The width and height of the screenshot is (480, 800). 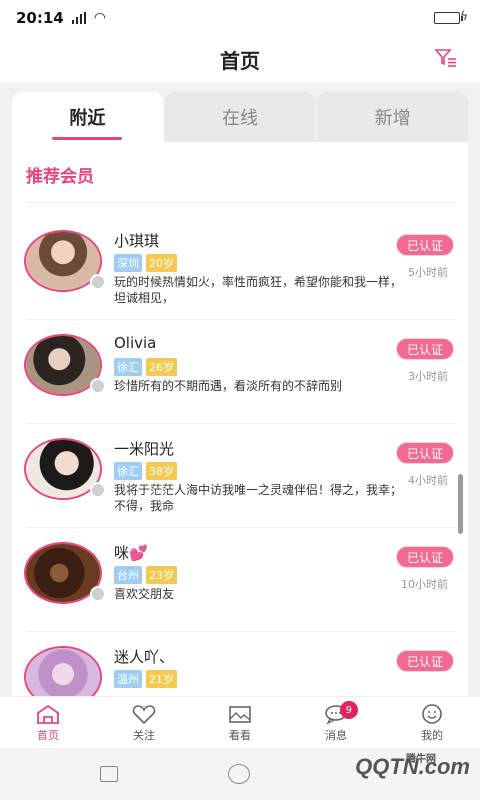 What do you see at coordinates (336, 735) in the screenshot?
I see `nav-label: 消息` at bounding box center [336, 735].